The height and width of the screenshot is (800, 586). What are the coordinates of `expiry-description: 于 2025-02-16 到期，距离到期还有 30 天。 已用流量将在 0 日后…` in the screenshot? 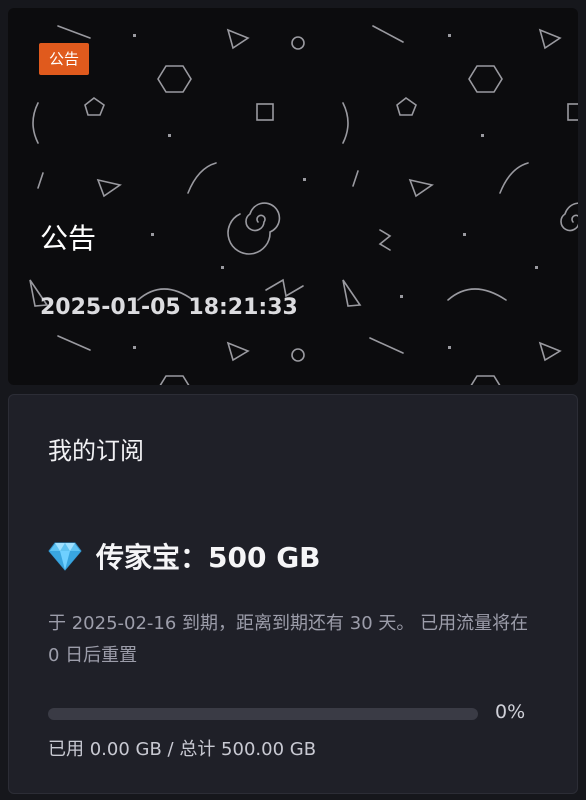 It's located at (288, 639).